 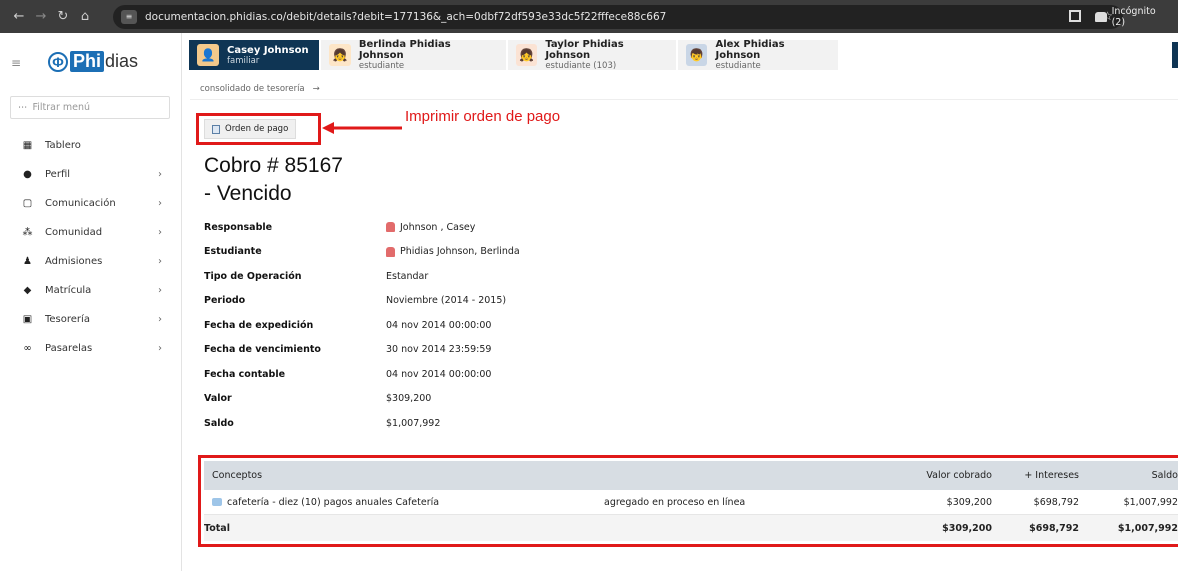 I want to click on person-icon, so click(x=390, y=227).